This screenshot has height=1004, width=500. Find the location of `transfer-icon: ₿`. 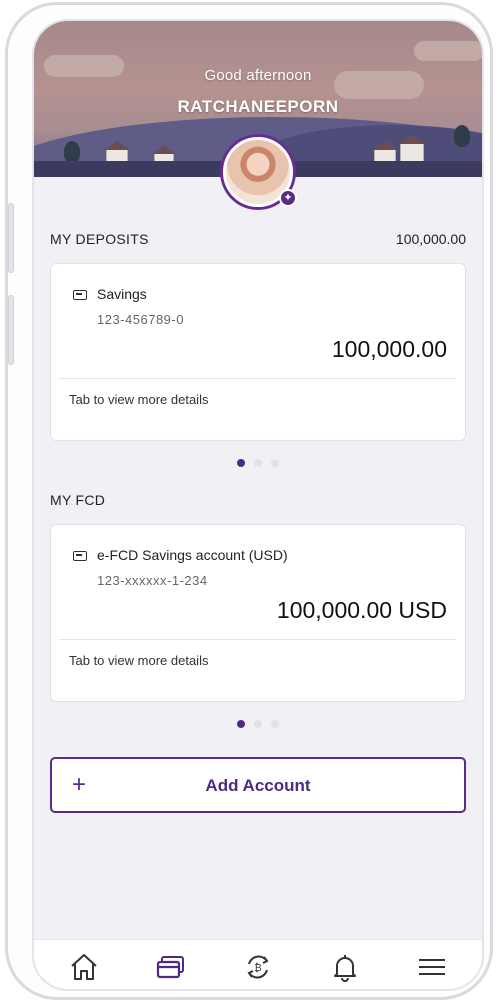

transfer-icon: ₿ is located at coordinates (258, 966).